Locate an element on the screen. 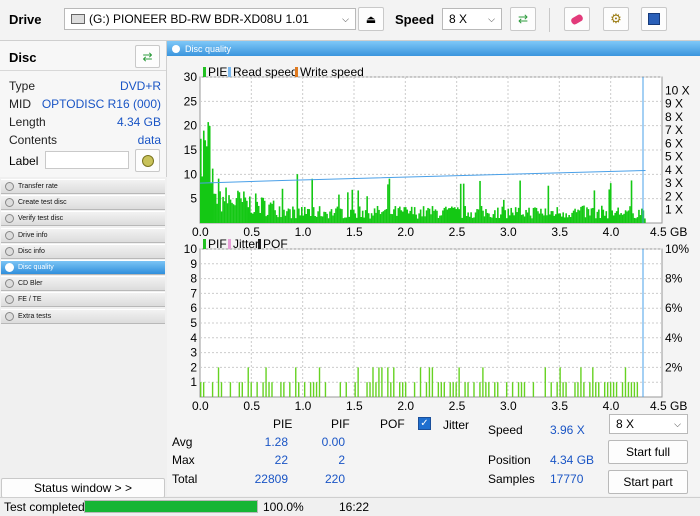 The image size is (700, 516). disc-icon is located at coordinates (147, 160).